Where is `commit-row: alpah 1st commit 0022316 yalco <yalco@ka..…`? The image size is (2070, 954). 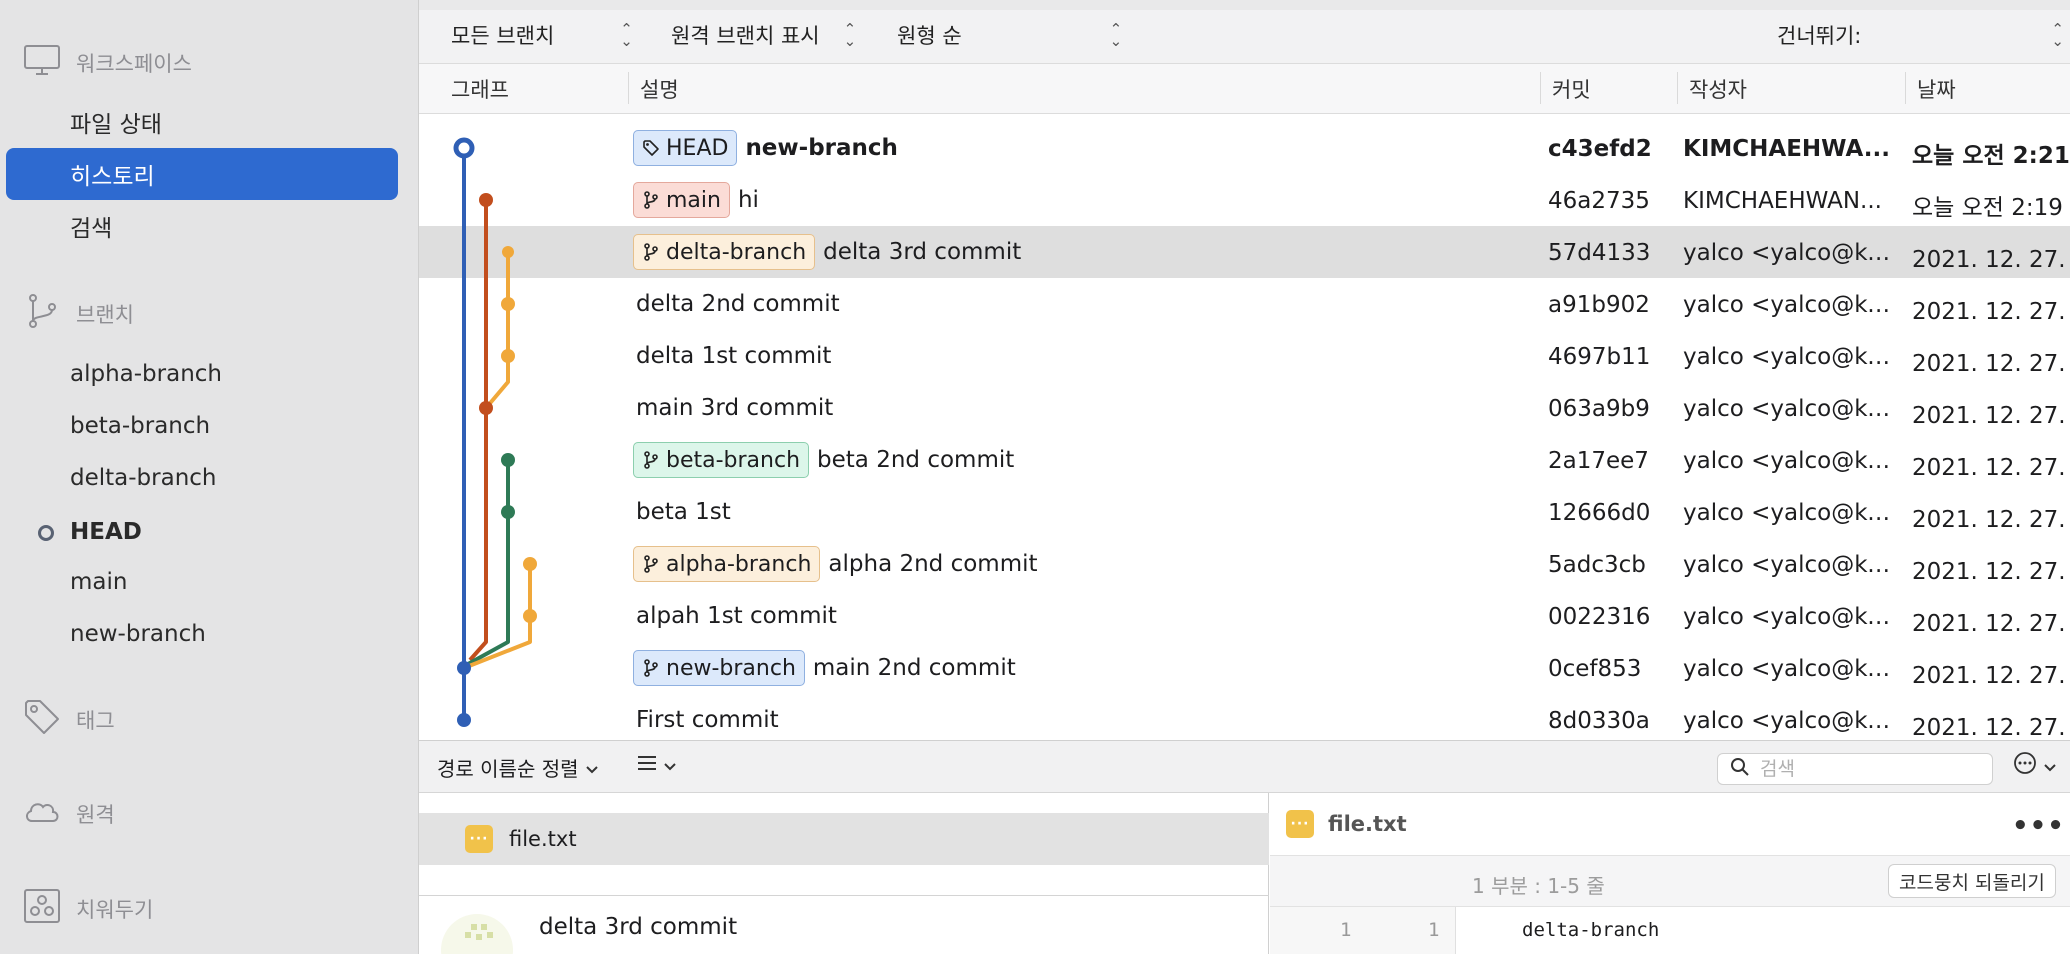 commit-row: alpah 1st commit 0022316 yalco <yalco@ka..… is located at coordinates (1244, 616).